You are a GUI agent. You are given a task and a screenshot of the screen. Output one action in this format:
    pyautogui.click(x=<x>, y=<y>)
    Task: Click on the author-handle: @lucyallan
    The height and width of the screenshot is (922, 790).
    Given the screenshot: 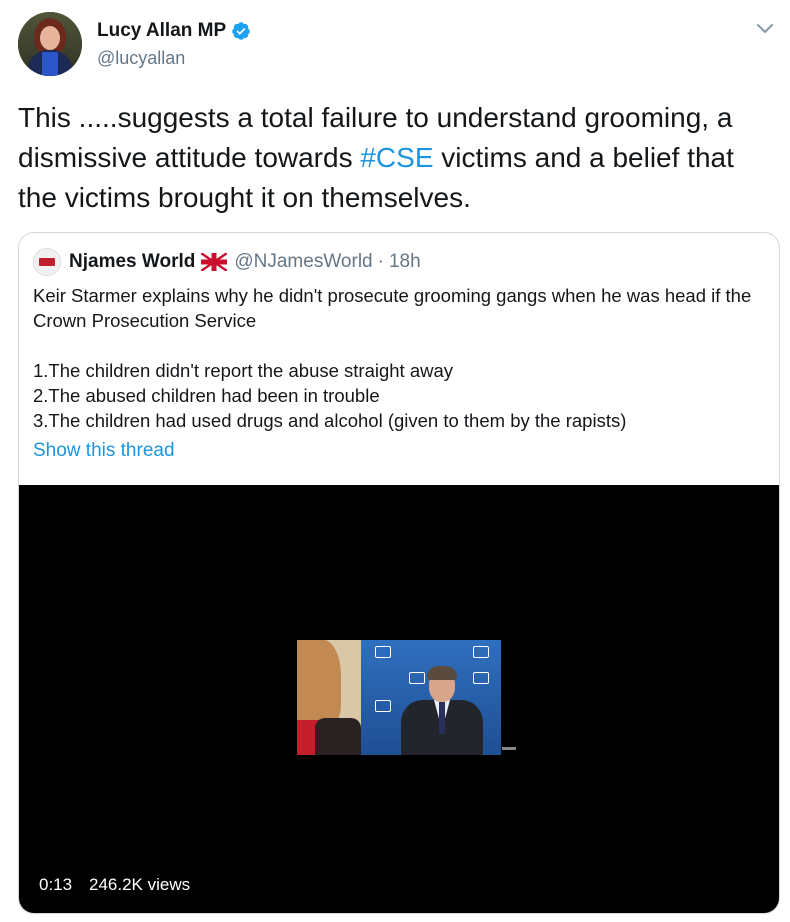 What is the action you would take?
    pyautogui.click(x=141, y=58)
    